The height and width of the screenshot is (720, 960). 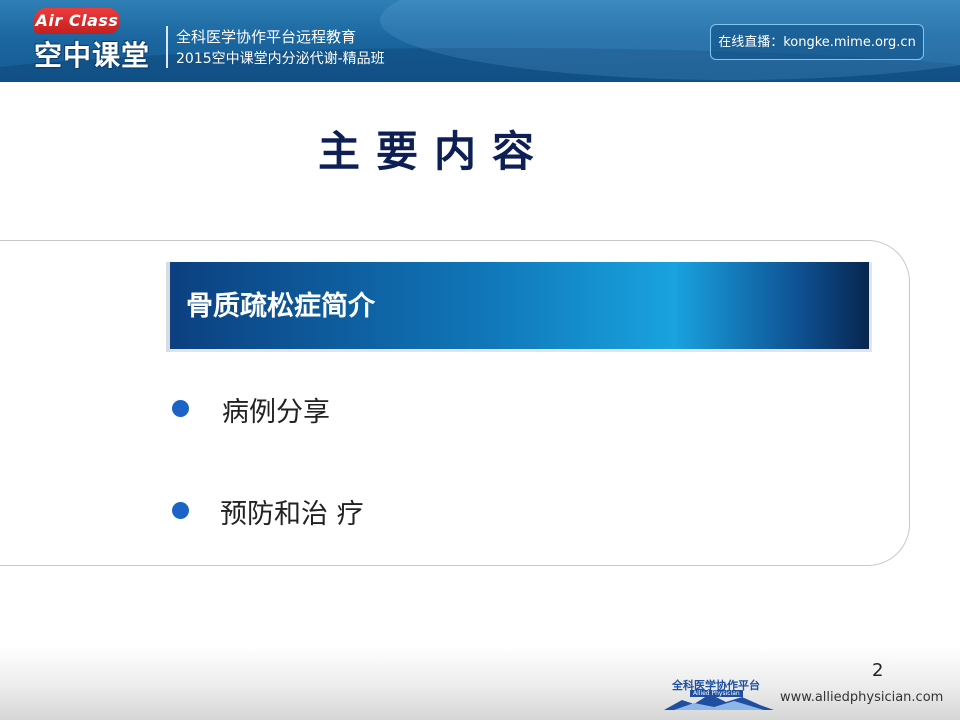 What do you see at coordinates (817, 42) in the screenshot?
I see `live-stream-link: 在线直播：kongke.mime.org.cn` at bounding box center [817, 42].